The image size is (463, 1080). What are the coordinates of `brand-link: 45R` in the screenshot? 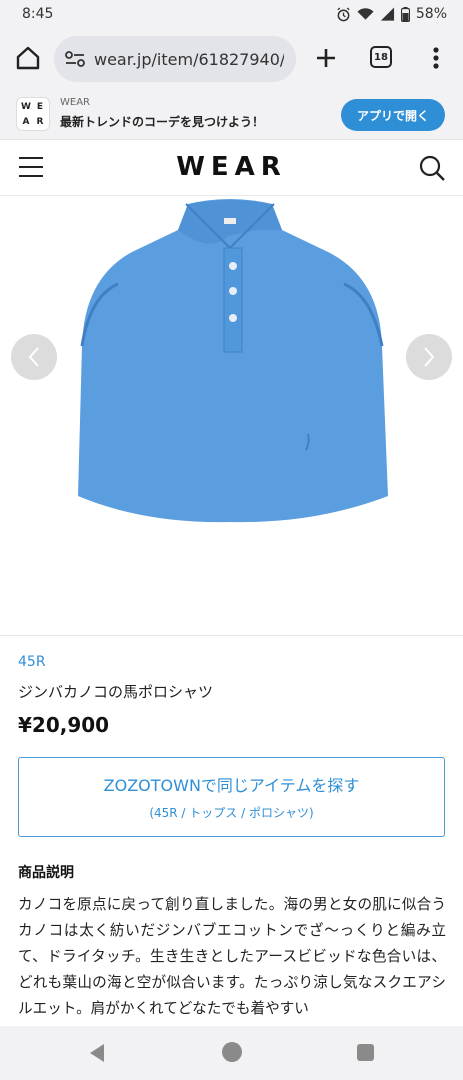 It's located at (32, 662).